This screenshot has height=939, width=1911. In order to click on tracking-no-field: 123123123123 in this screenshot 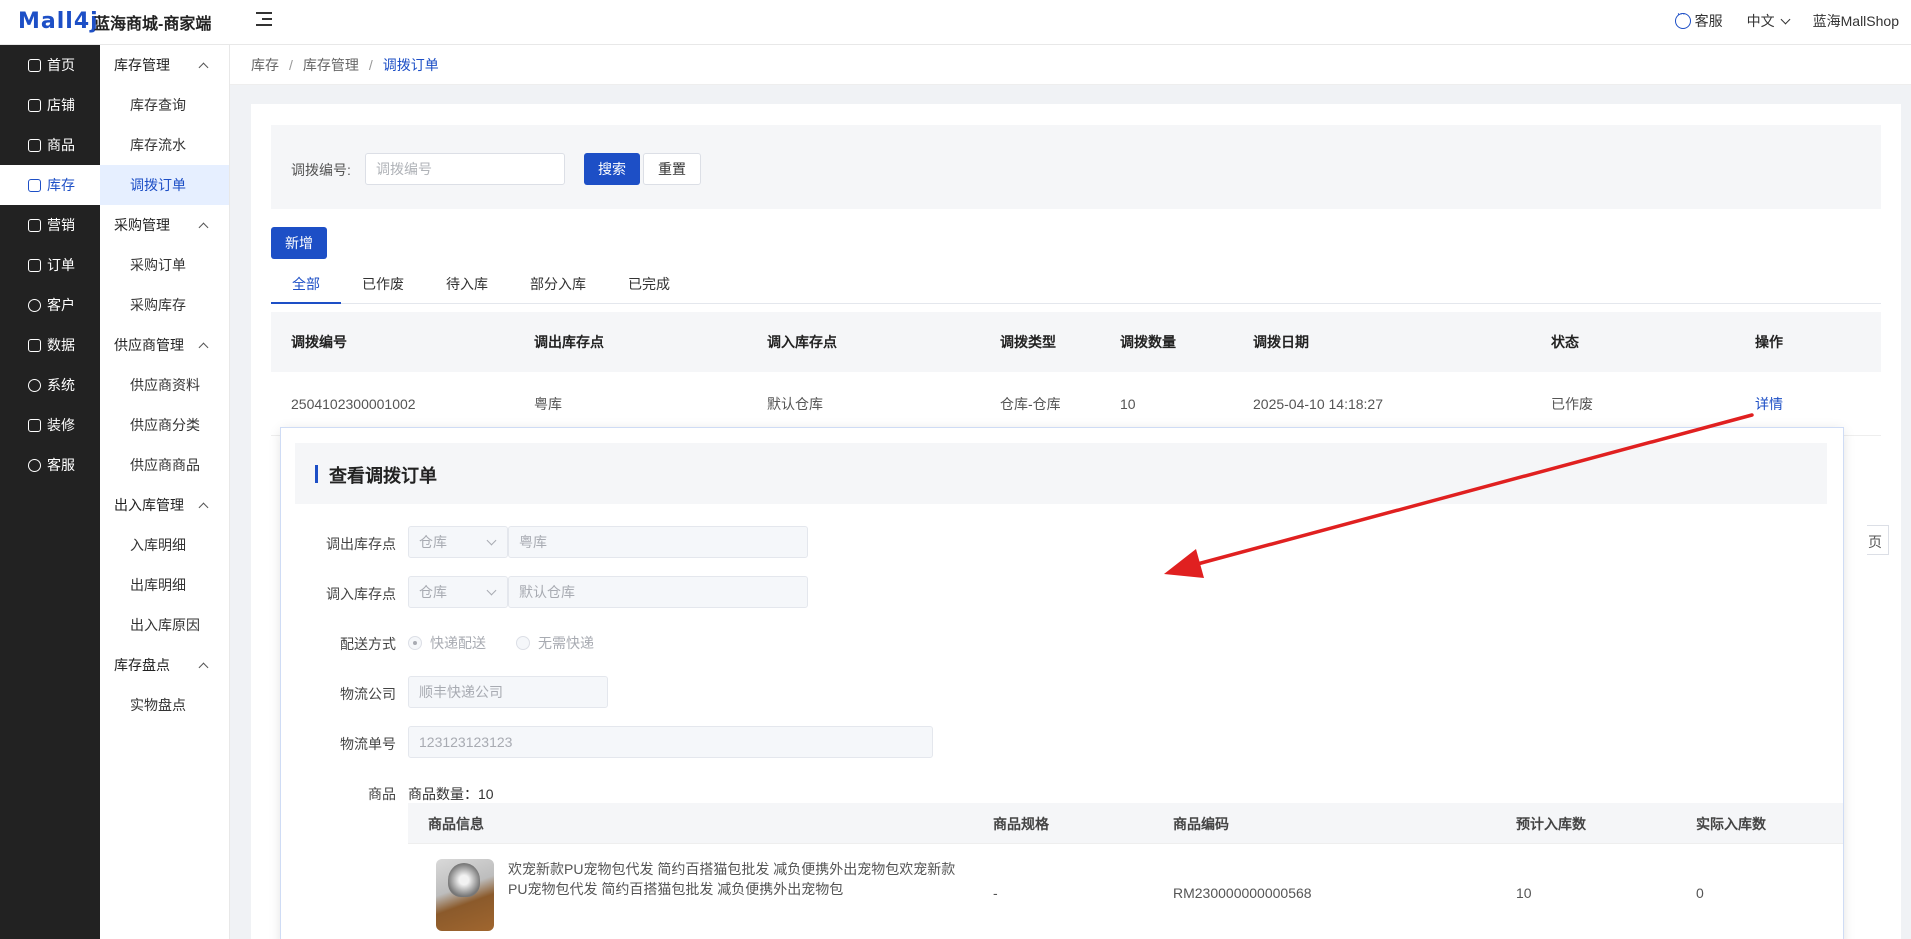, I will do `click(670, 742)`.